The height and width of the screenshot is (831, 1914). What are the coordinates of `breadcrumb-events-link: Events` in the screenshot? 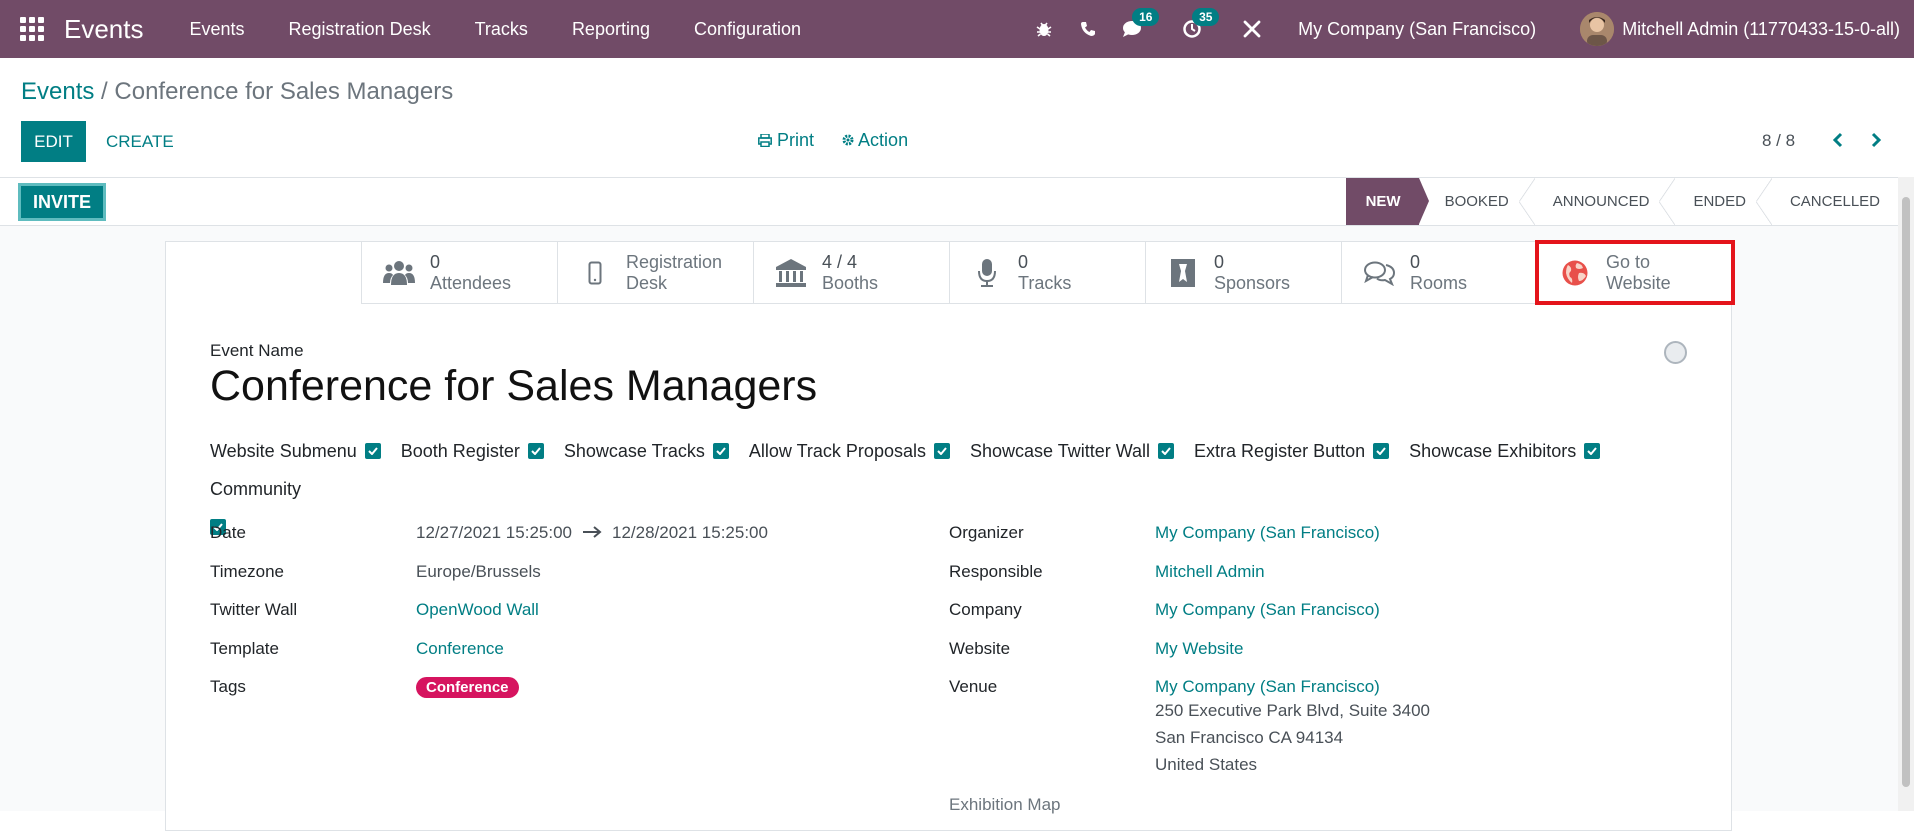 It's located at (57, 91).